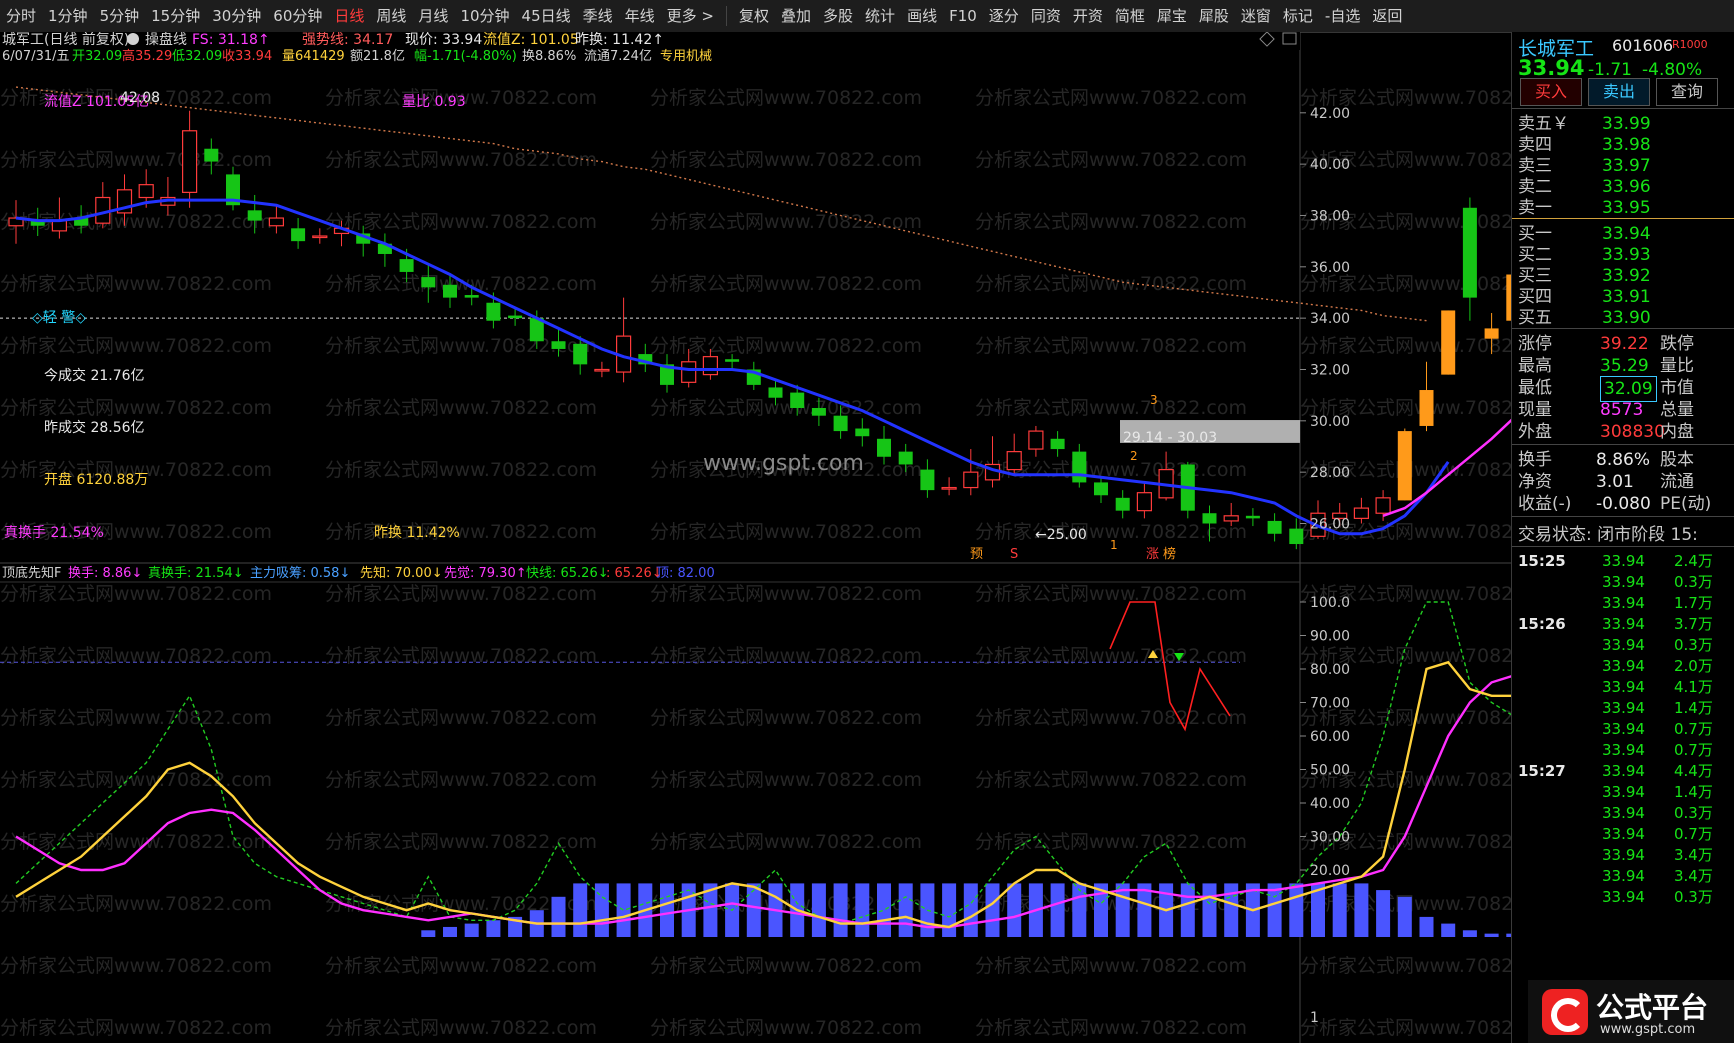 This screenshot has width=1734, height=1043. I want to click on sub-header-zhen: 真换手: 21.54↓, so click(196, 573).